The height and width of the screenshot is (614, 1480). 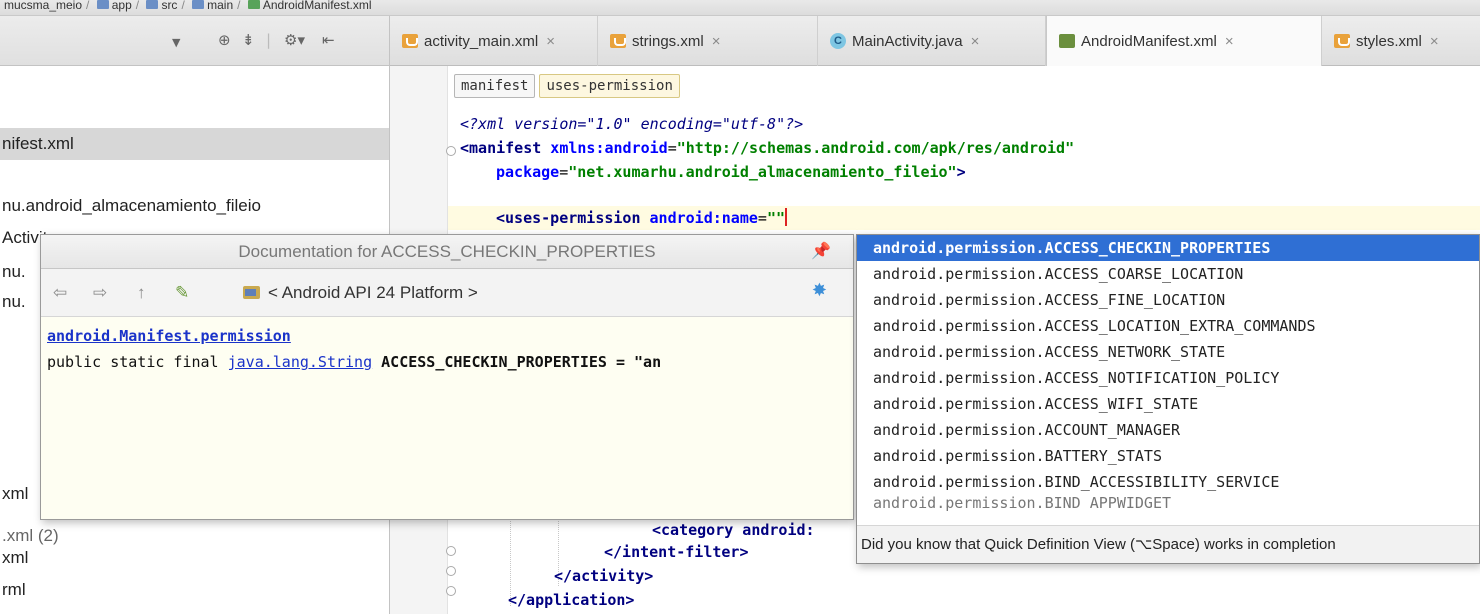 I want to click on activity-close-tag: </activity>, so click(x=604, y=576).